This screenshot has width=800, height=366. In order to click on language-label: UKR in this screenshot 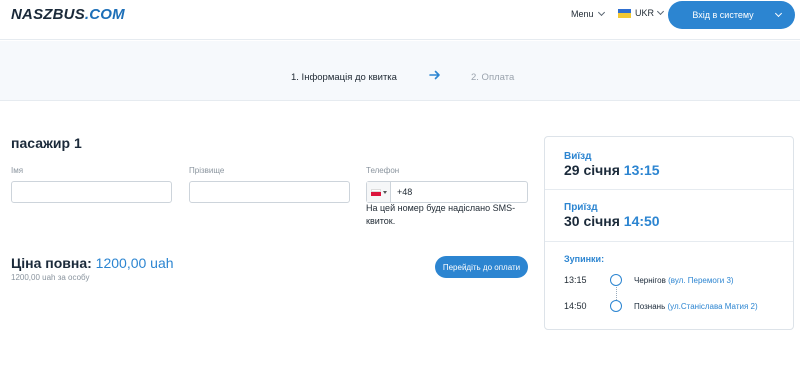, I will do `click(645, 13)`.